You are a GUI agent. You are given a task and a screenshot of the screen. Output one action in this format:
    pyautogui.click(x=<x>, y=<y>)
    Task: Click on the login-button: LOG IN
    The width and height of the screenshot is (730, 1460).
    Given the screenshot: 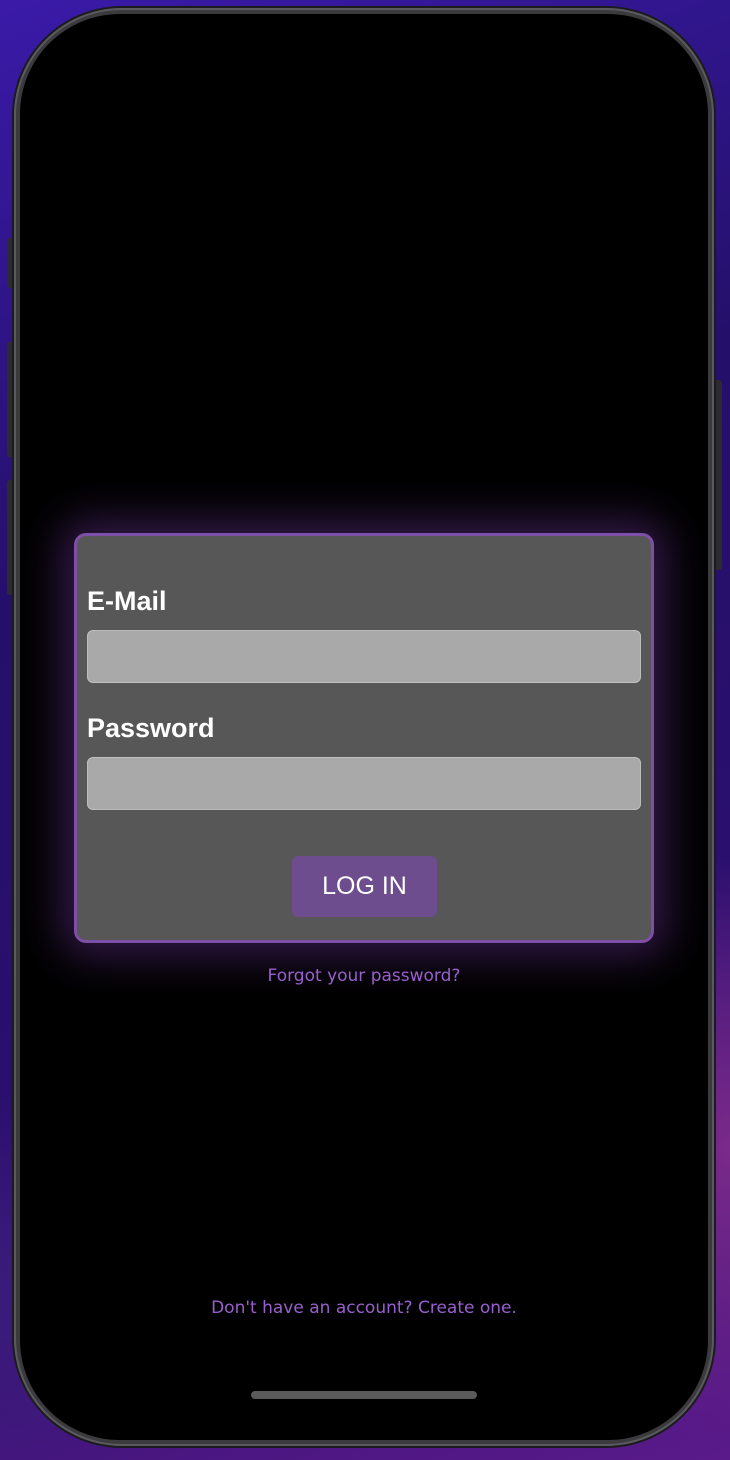 What is the action you would take?
    pyautogui.click(x=364, y=886)
    